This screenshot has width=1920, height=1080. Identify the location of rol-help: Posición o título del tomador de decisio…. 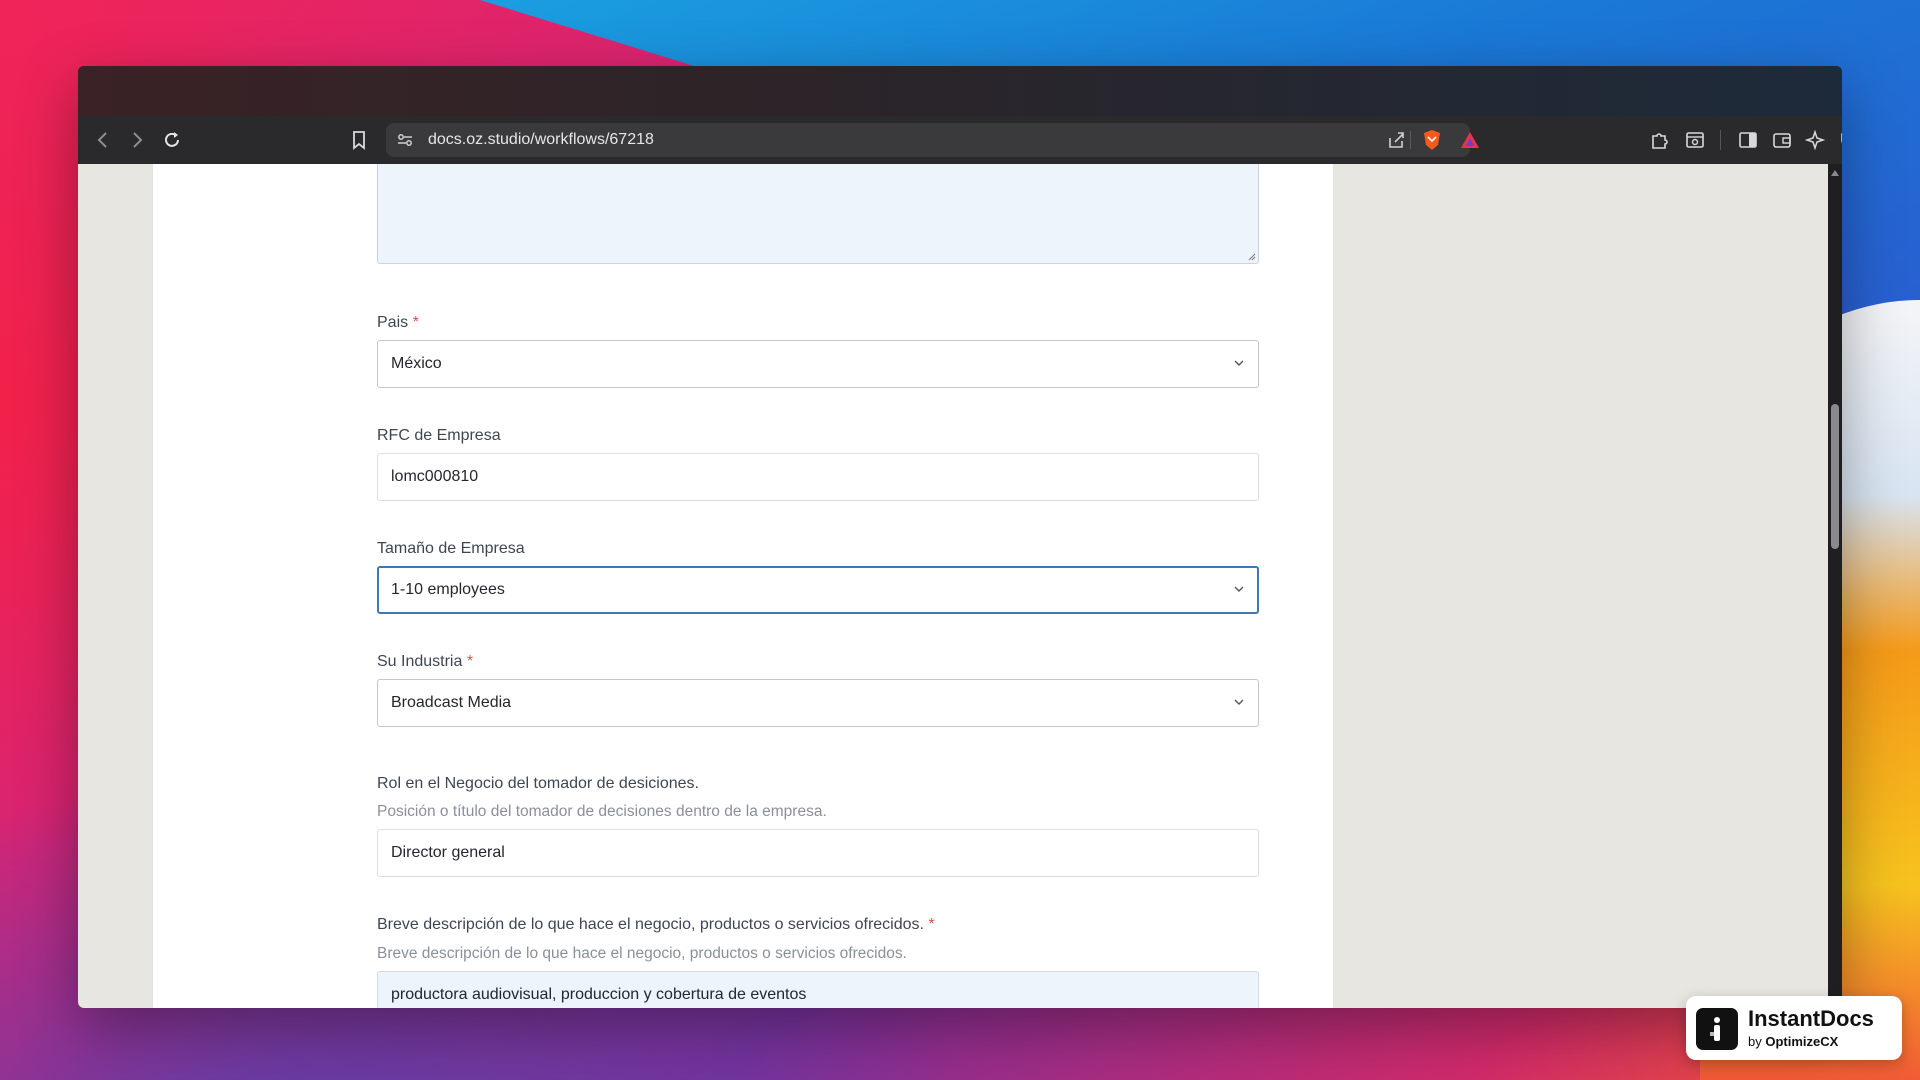
(602, 811).